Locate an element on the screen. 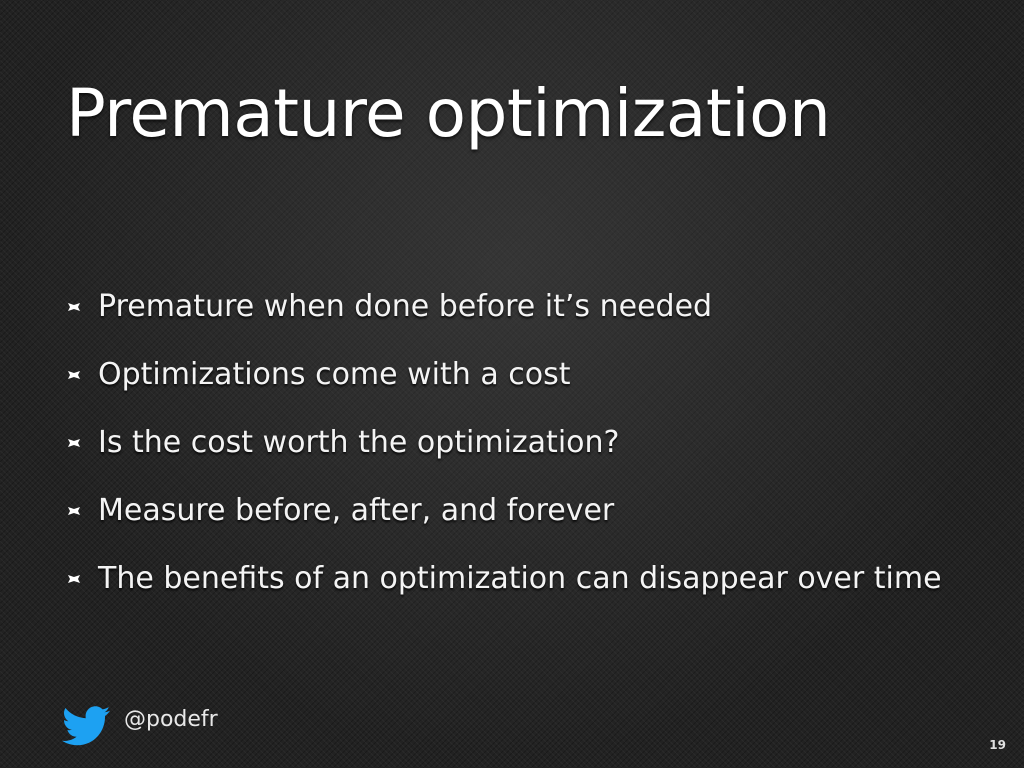  bullet-item: Measure before, after, and forever is located at coordinates (502, 524).